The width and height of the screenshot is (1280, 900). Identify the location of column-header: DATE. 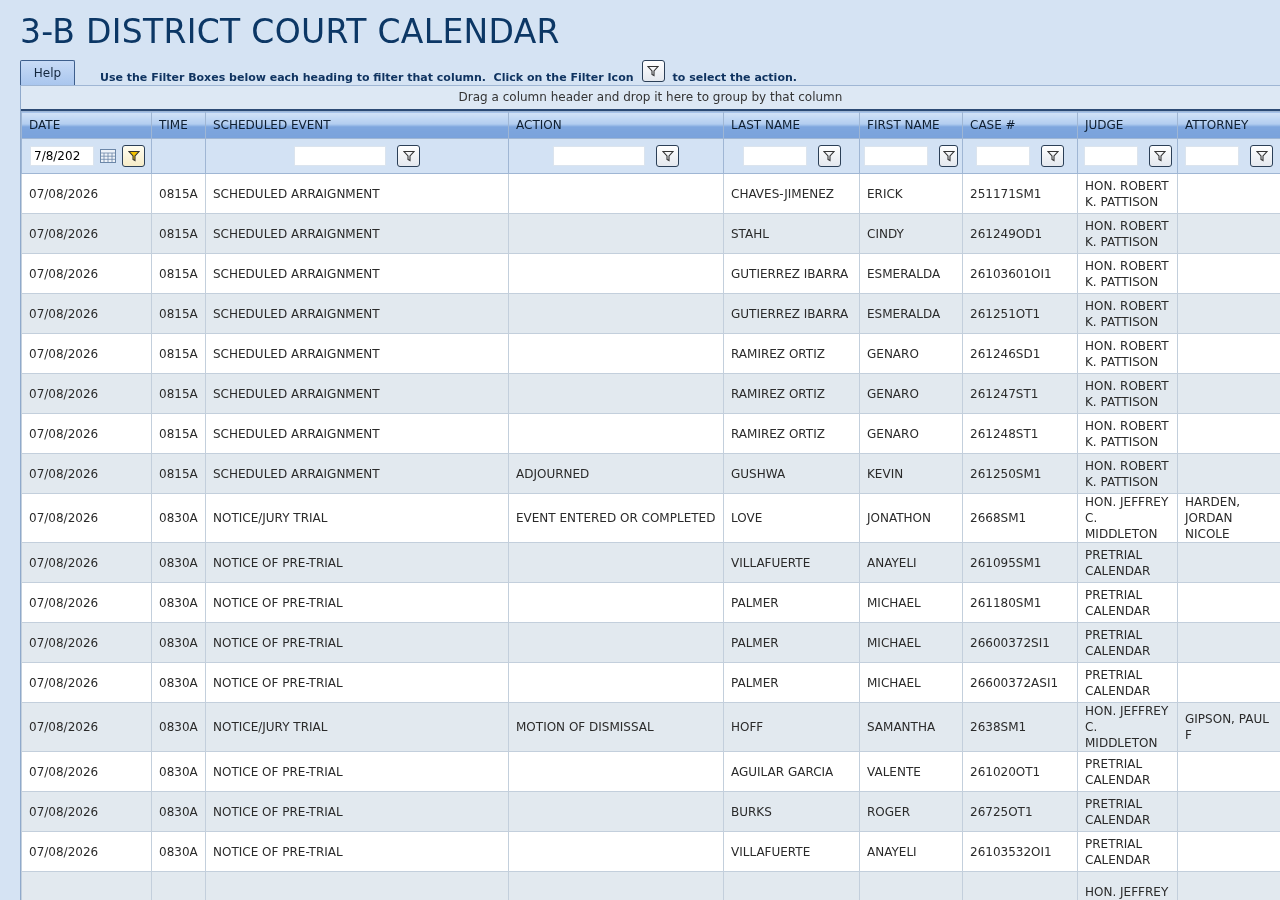
(86, 125).